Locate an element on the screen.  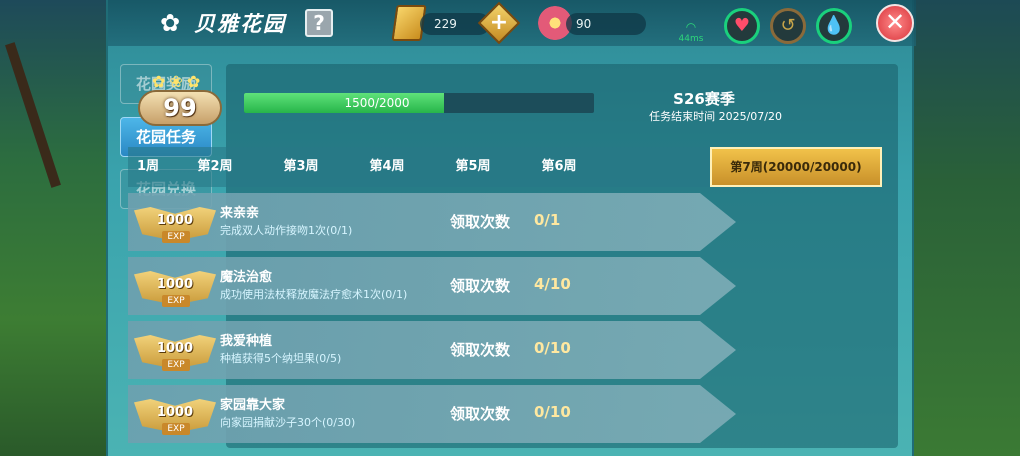
task-row: 1000 EXP 来亲亲 完成双人动作接吻1次(0/1) 领取次数 0/1 is located at coordinates (432, 222).